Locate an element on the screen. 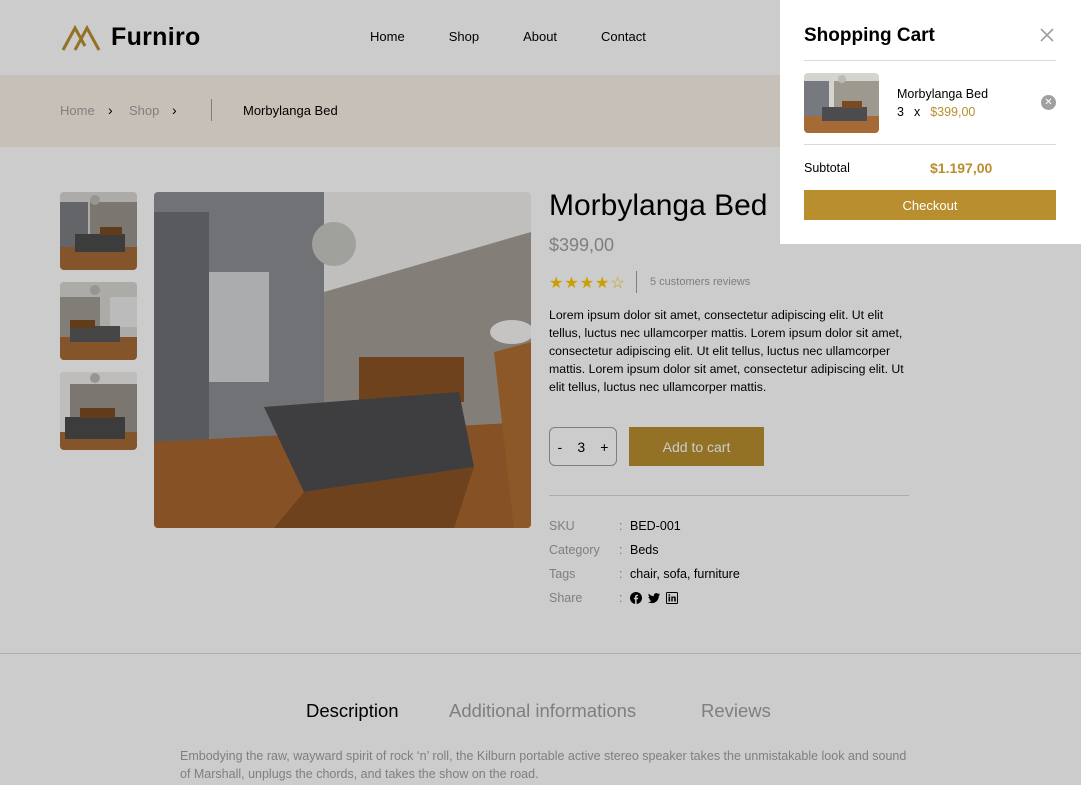 The height and width of the screenshot is (785, 1081). cart-item-quantity: 3 x $399,00 is located at coordinates (936, 112).